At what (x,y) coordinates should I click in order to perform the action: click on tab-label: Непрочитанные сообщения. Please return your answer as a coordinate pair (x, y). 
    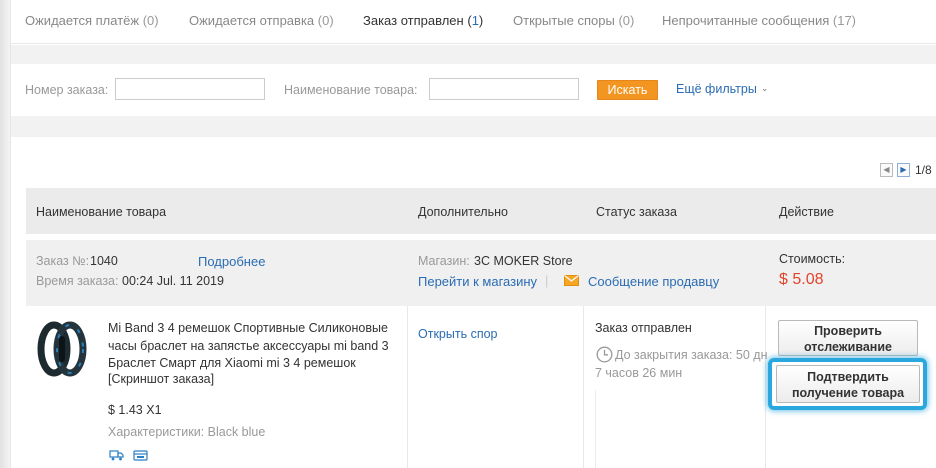
    Looking at the image, I should click on (746, 20).